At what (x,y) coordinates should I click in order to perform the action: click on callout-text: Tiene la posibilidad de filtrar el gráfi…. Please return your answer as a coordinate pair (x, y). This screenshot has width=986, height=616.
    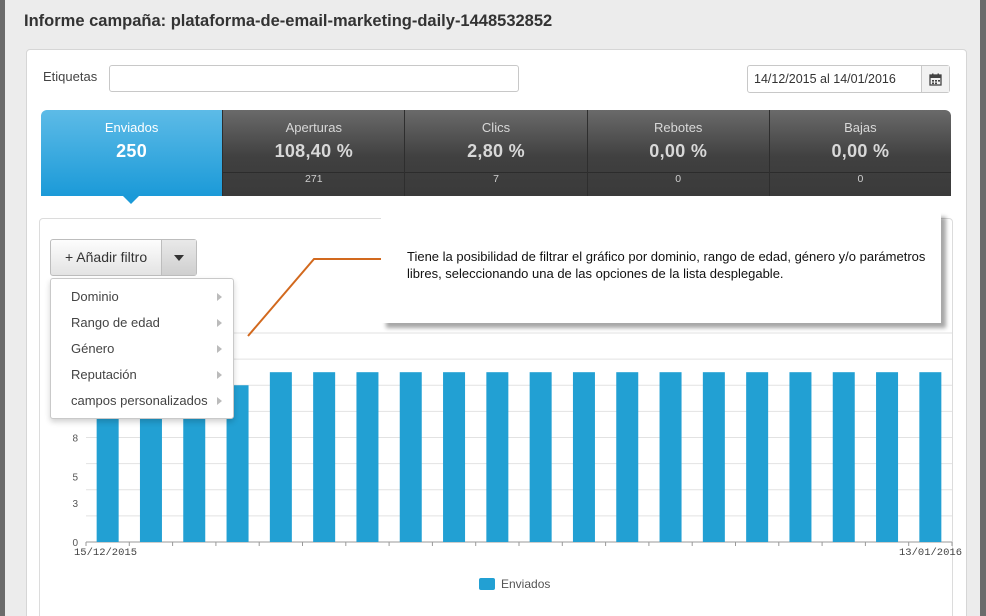
    Looking at the image, I should click on (666, 265).